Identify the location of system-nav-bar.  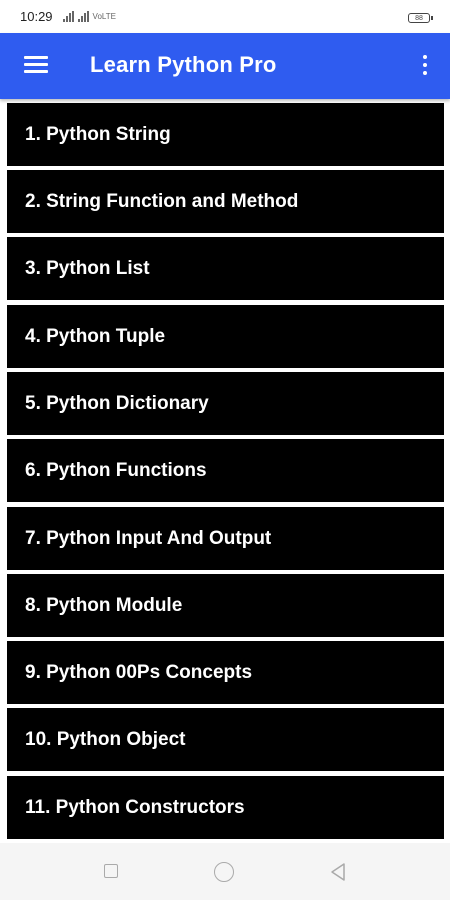
(225, 871).